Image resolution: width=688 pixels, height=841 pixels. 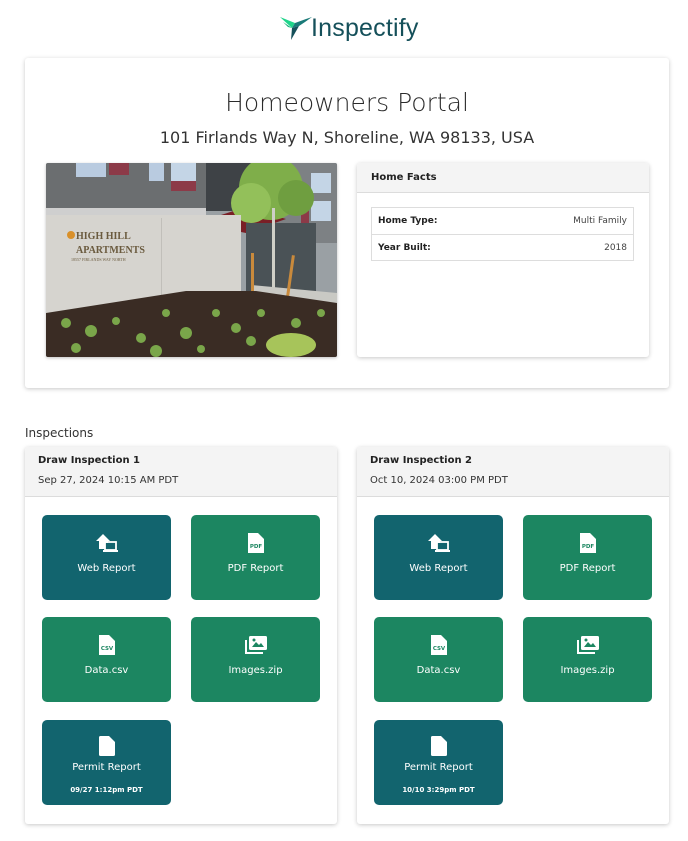 What do you see at coordinates (421, 460) in the screenshot?
I see `inspection-name: Draw Inspection 2` at bounding box center [421, 460].